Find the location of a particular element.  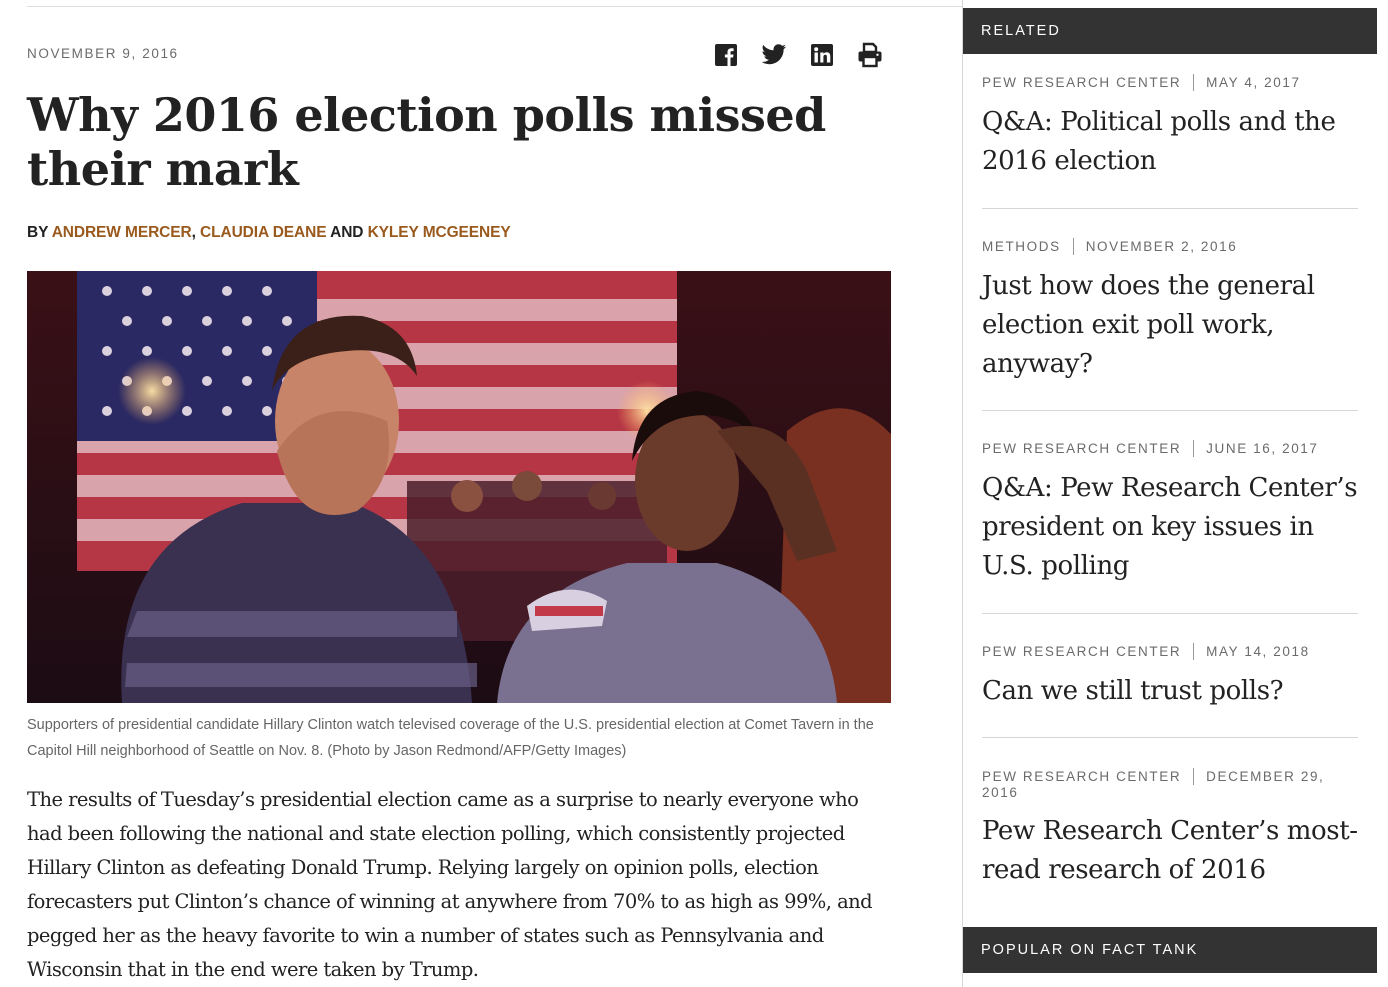

related-meta: PEW RESEARCH CENTER MAY 4, 2017 is located at coordinates (1170, 82).